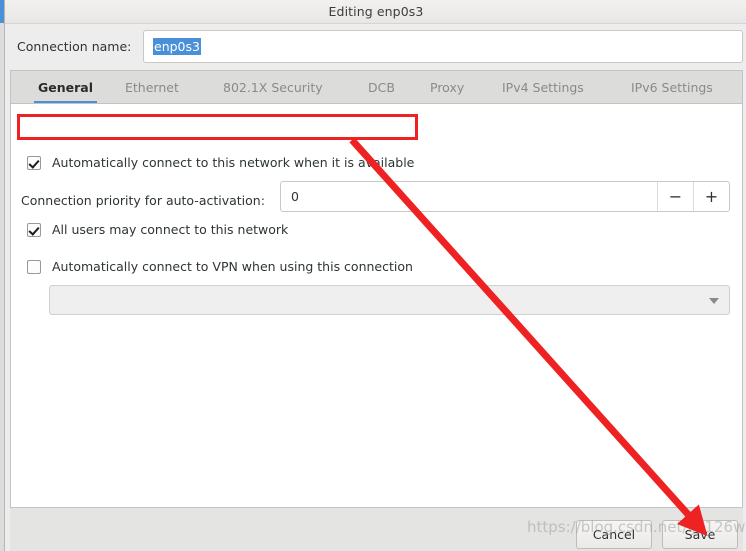  I want to click on priority-decrement-button: −, so click(675, 196).